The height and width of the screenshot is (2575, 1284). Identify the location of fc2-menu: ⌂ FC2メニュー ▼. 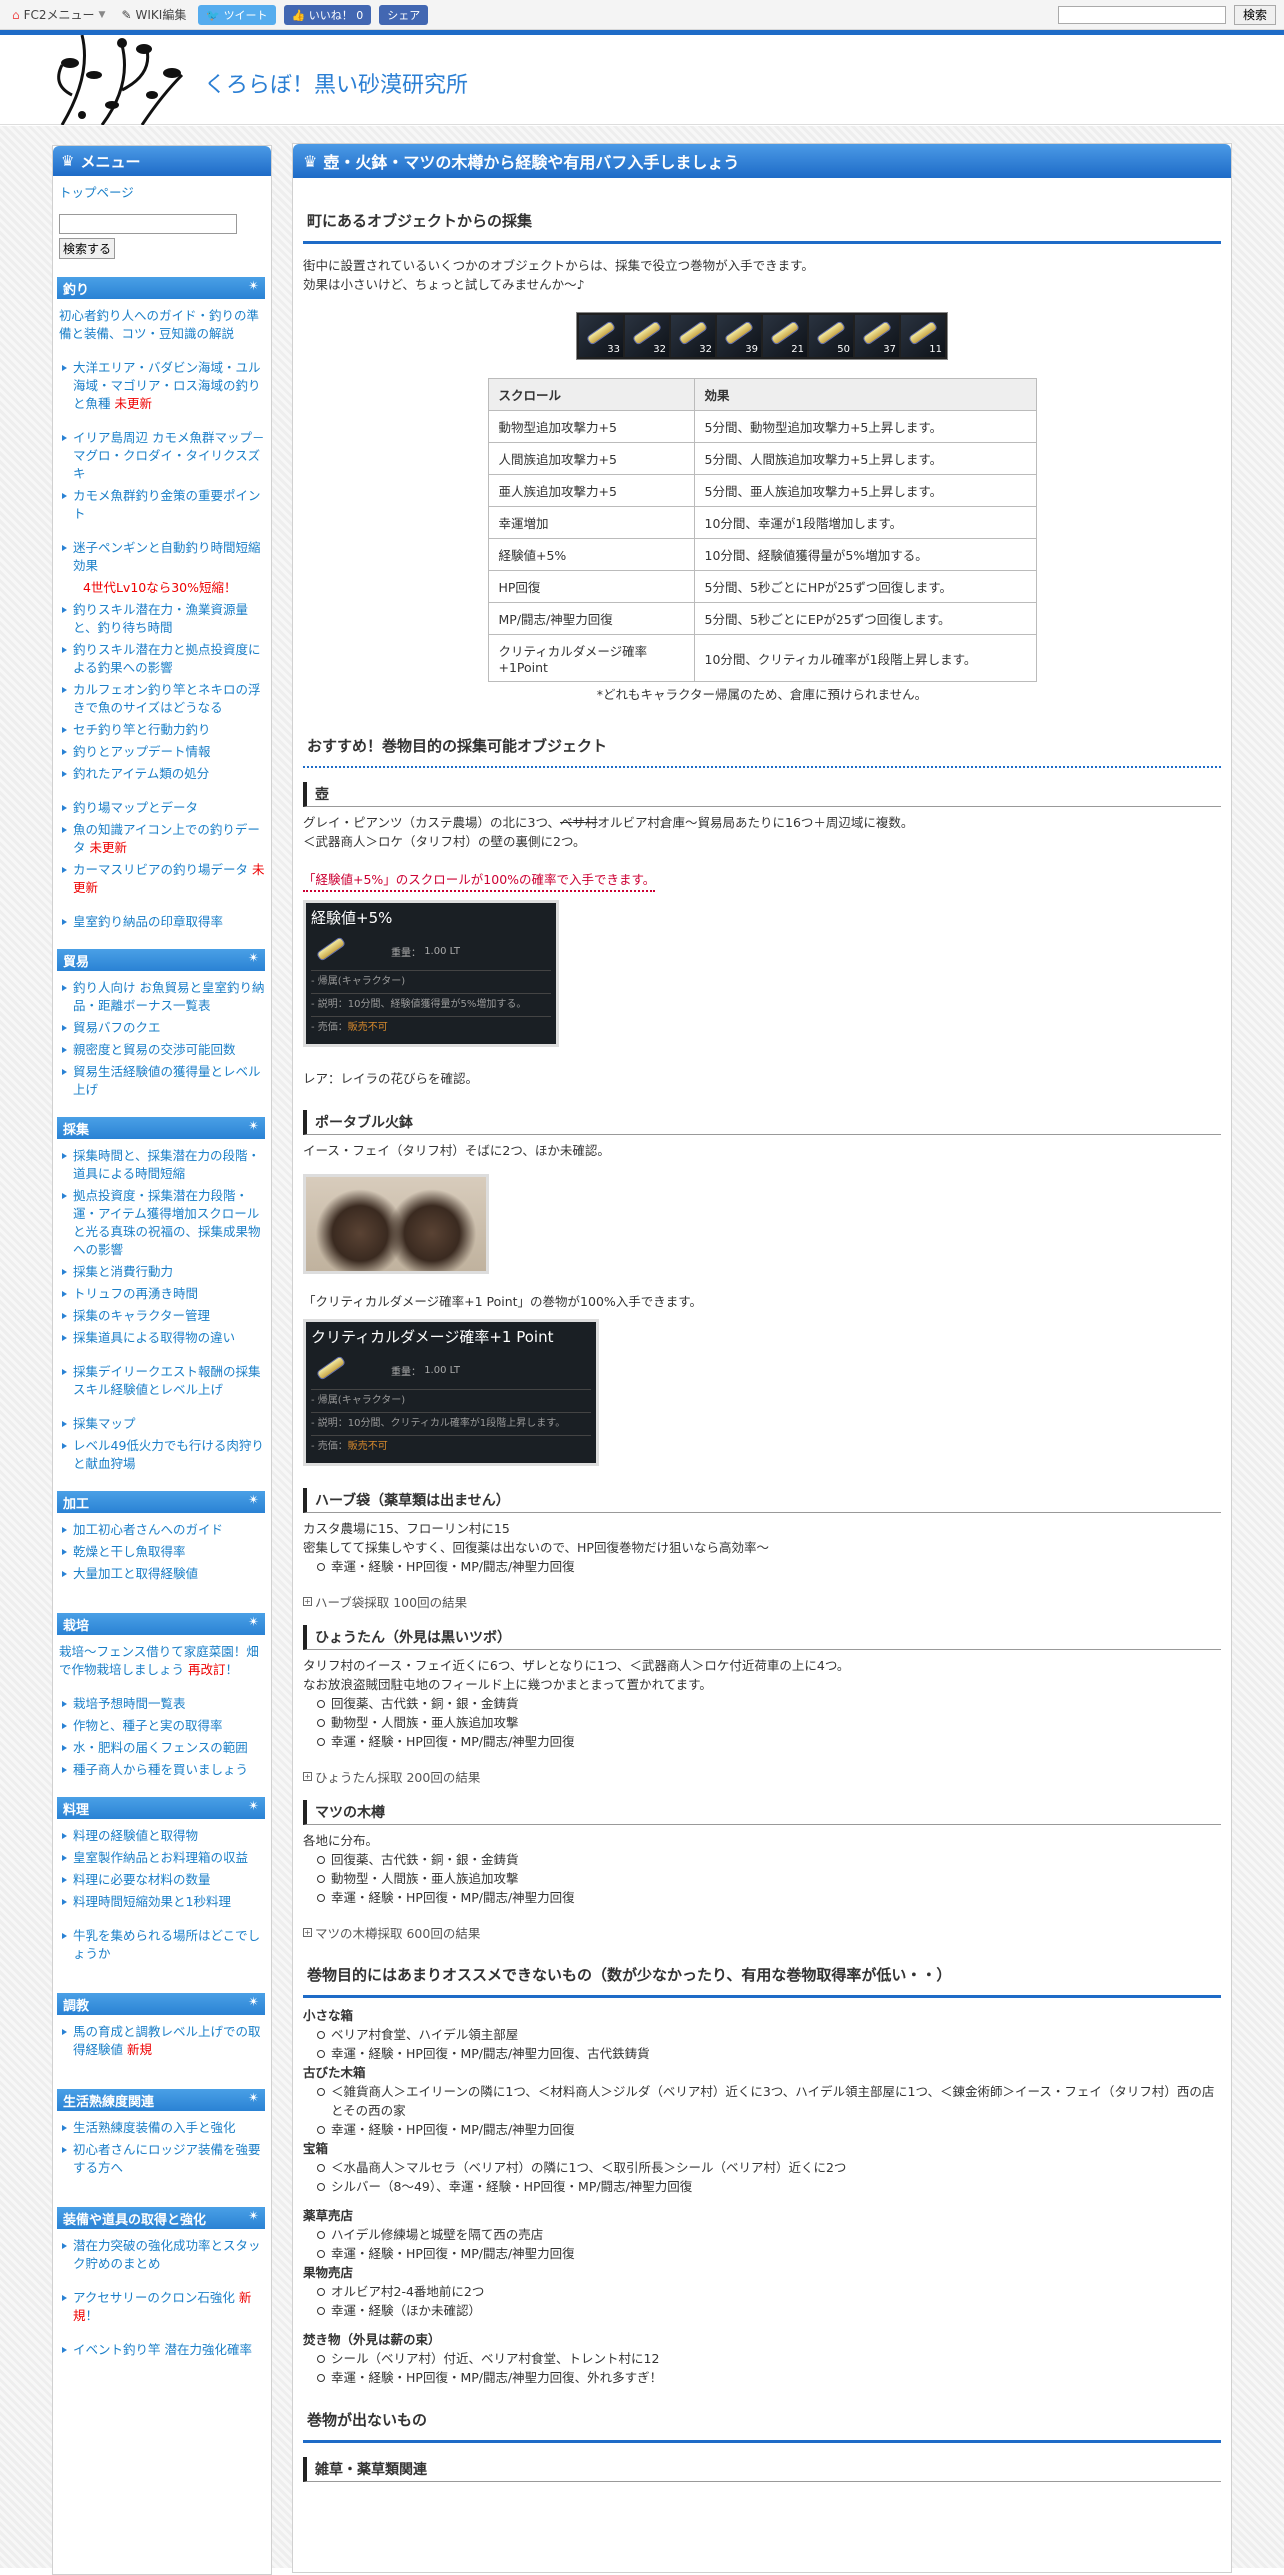
(58, 14).